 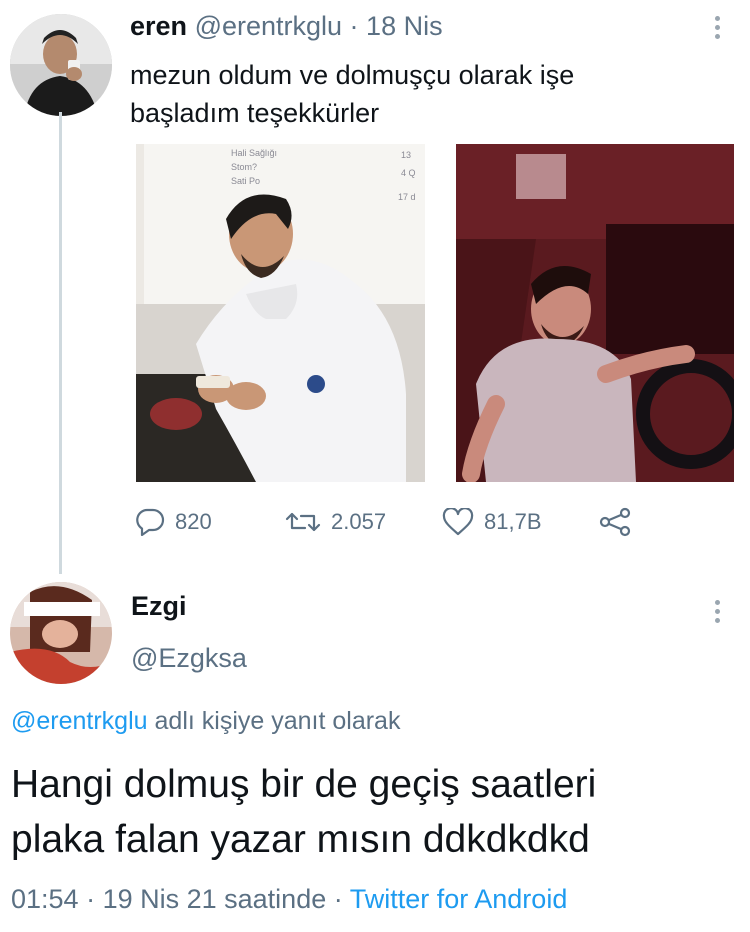 What do you see at coordinates (595, 313) in the screenshot?
I see `tweet-photo-driver` at bounding box center [595, 313].